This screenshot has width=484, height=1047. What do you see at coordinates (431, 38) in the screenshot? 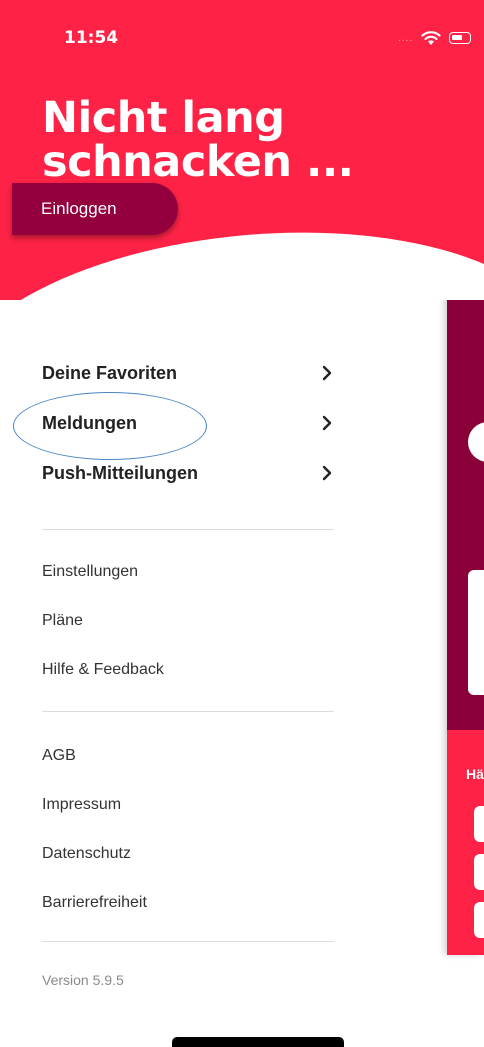
I see `wifi-icon` at bounding box center [431, 38].